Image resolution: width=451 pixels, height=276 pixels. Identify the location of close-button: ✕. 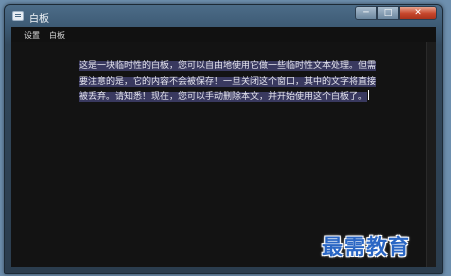
(418, 13).